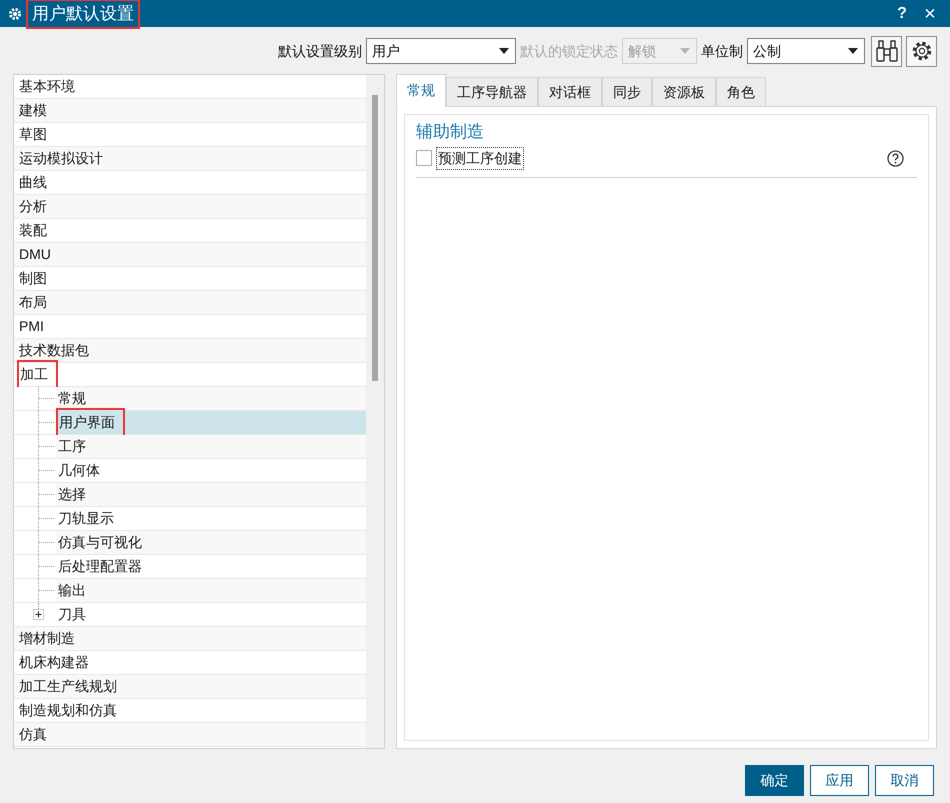  What do you see at coordinates (211, 494) in the screenshot?
I see `tree-item: 选择` at bounding box center [211, 494].